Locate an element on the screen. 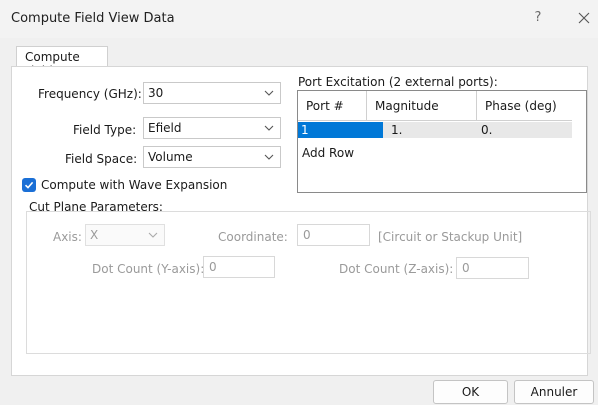 The height and width of the screenshot is (405, 598). field-type-select: Efield is located at coordinates (212, 128).